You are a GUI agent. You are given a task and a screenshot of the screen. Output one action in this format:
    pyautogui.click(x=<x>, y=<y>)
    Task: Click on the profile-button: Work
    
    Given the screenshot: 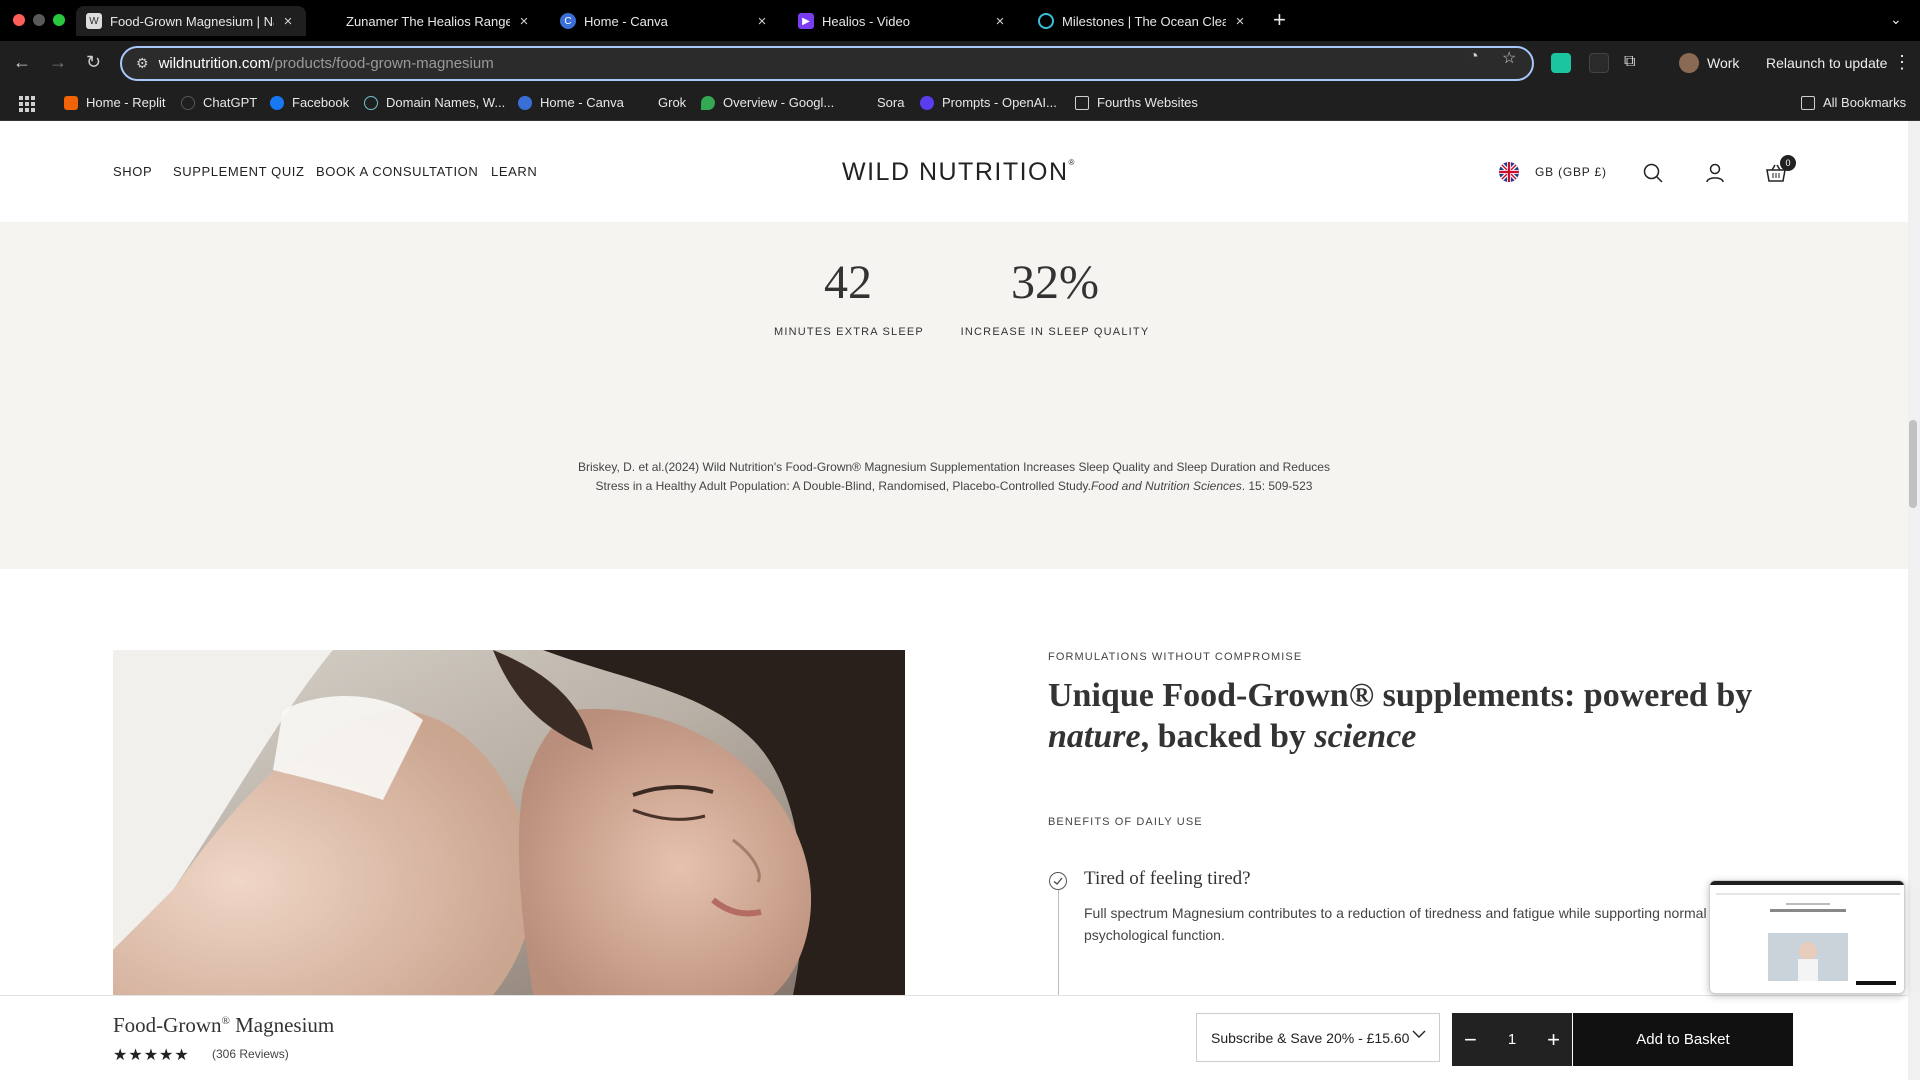 What is the action you would take?
    pyautogui.click(x=1709, y=63)
    